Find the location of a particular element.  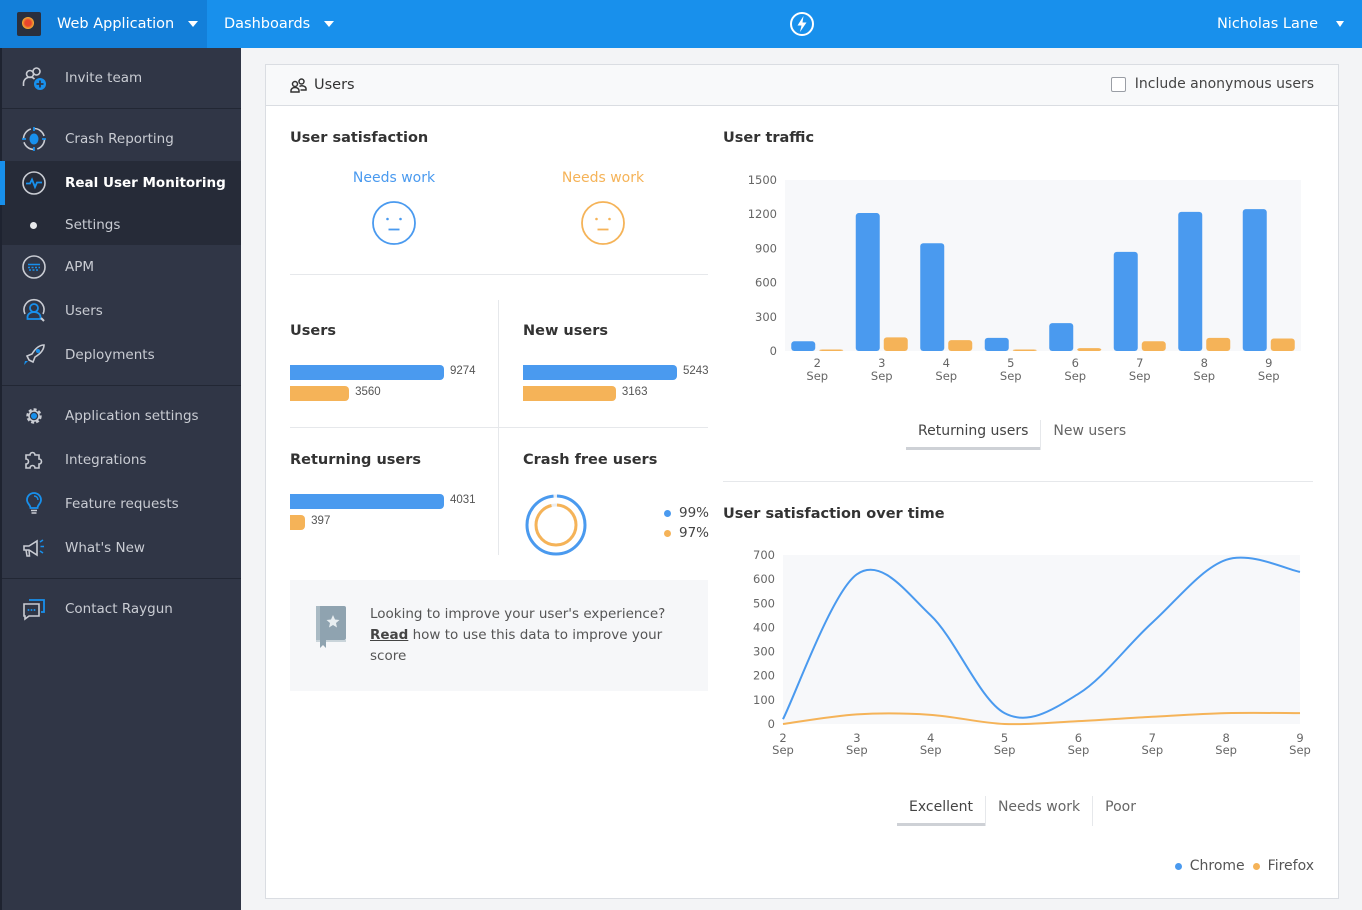

returning-users-firefox-bar is located at coordinates (298, 522).